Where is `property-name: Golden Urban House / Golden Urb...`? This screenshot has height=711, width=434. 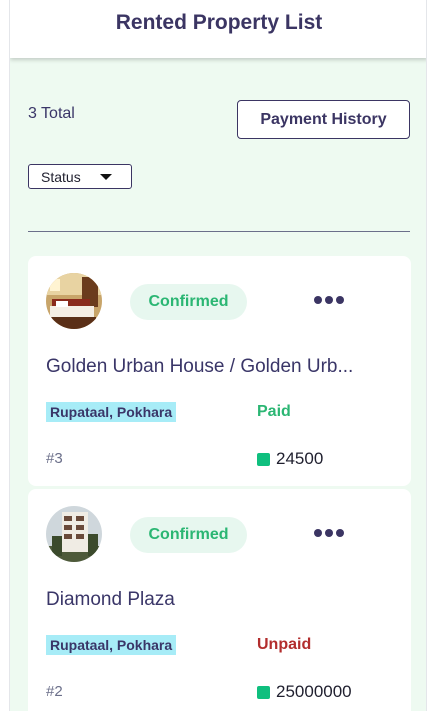 property-name: Golden Urban House / Golden Urb... is located at coordinates (221, 367).